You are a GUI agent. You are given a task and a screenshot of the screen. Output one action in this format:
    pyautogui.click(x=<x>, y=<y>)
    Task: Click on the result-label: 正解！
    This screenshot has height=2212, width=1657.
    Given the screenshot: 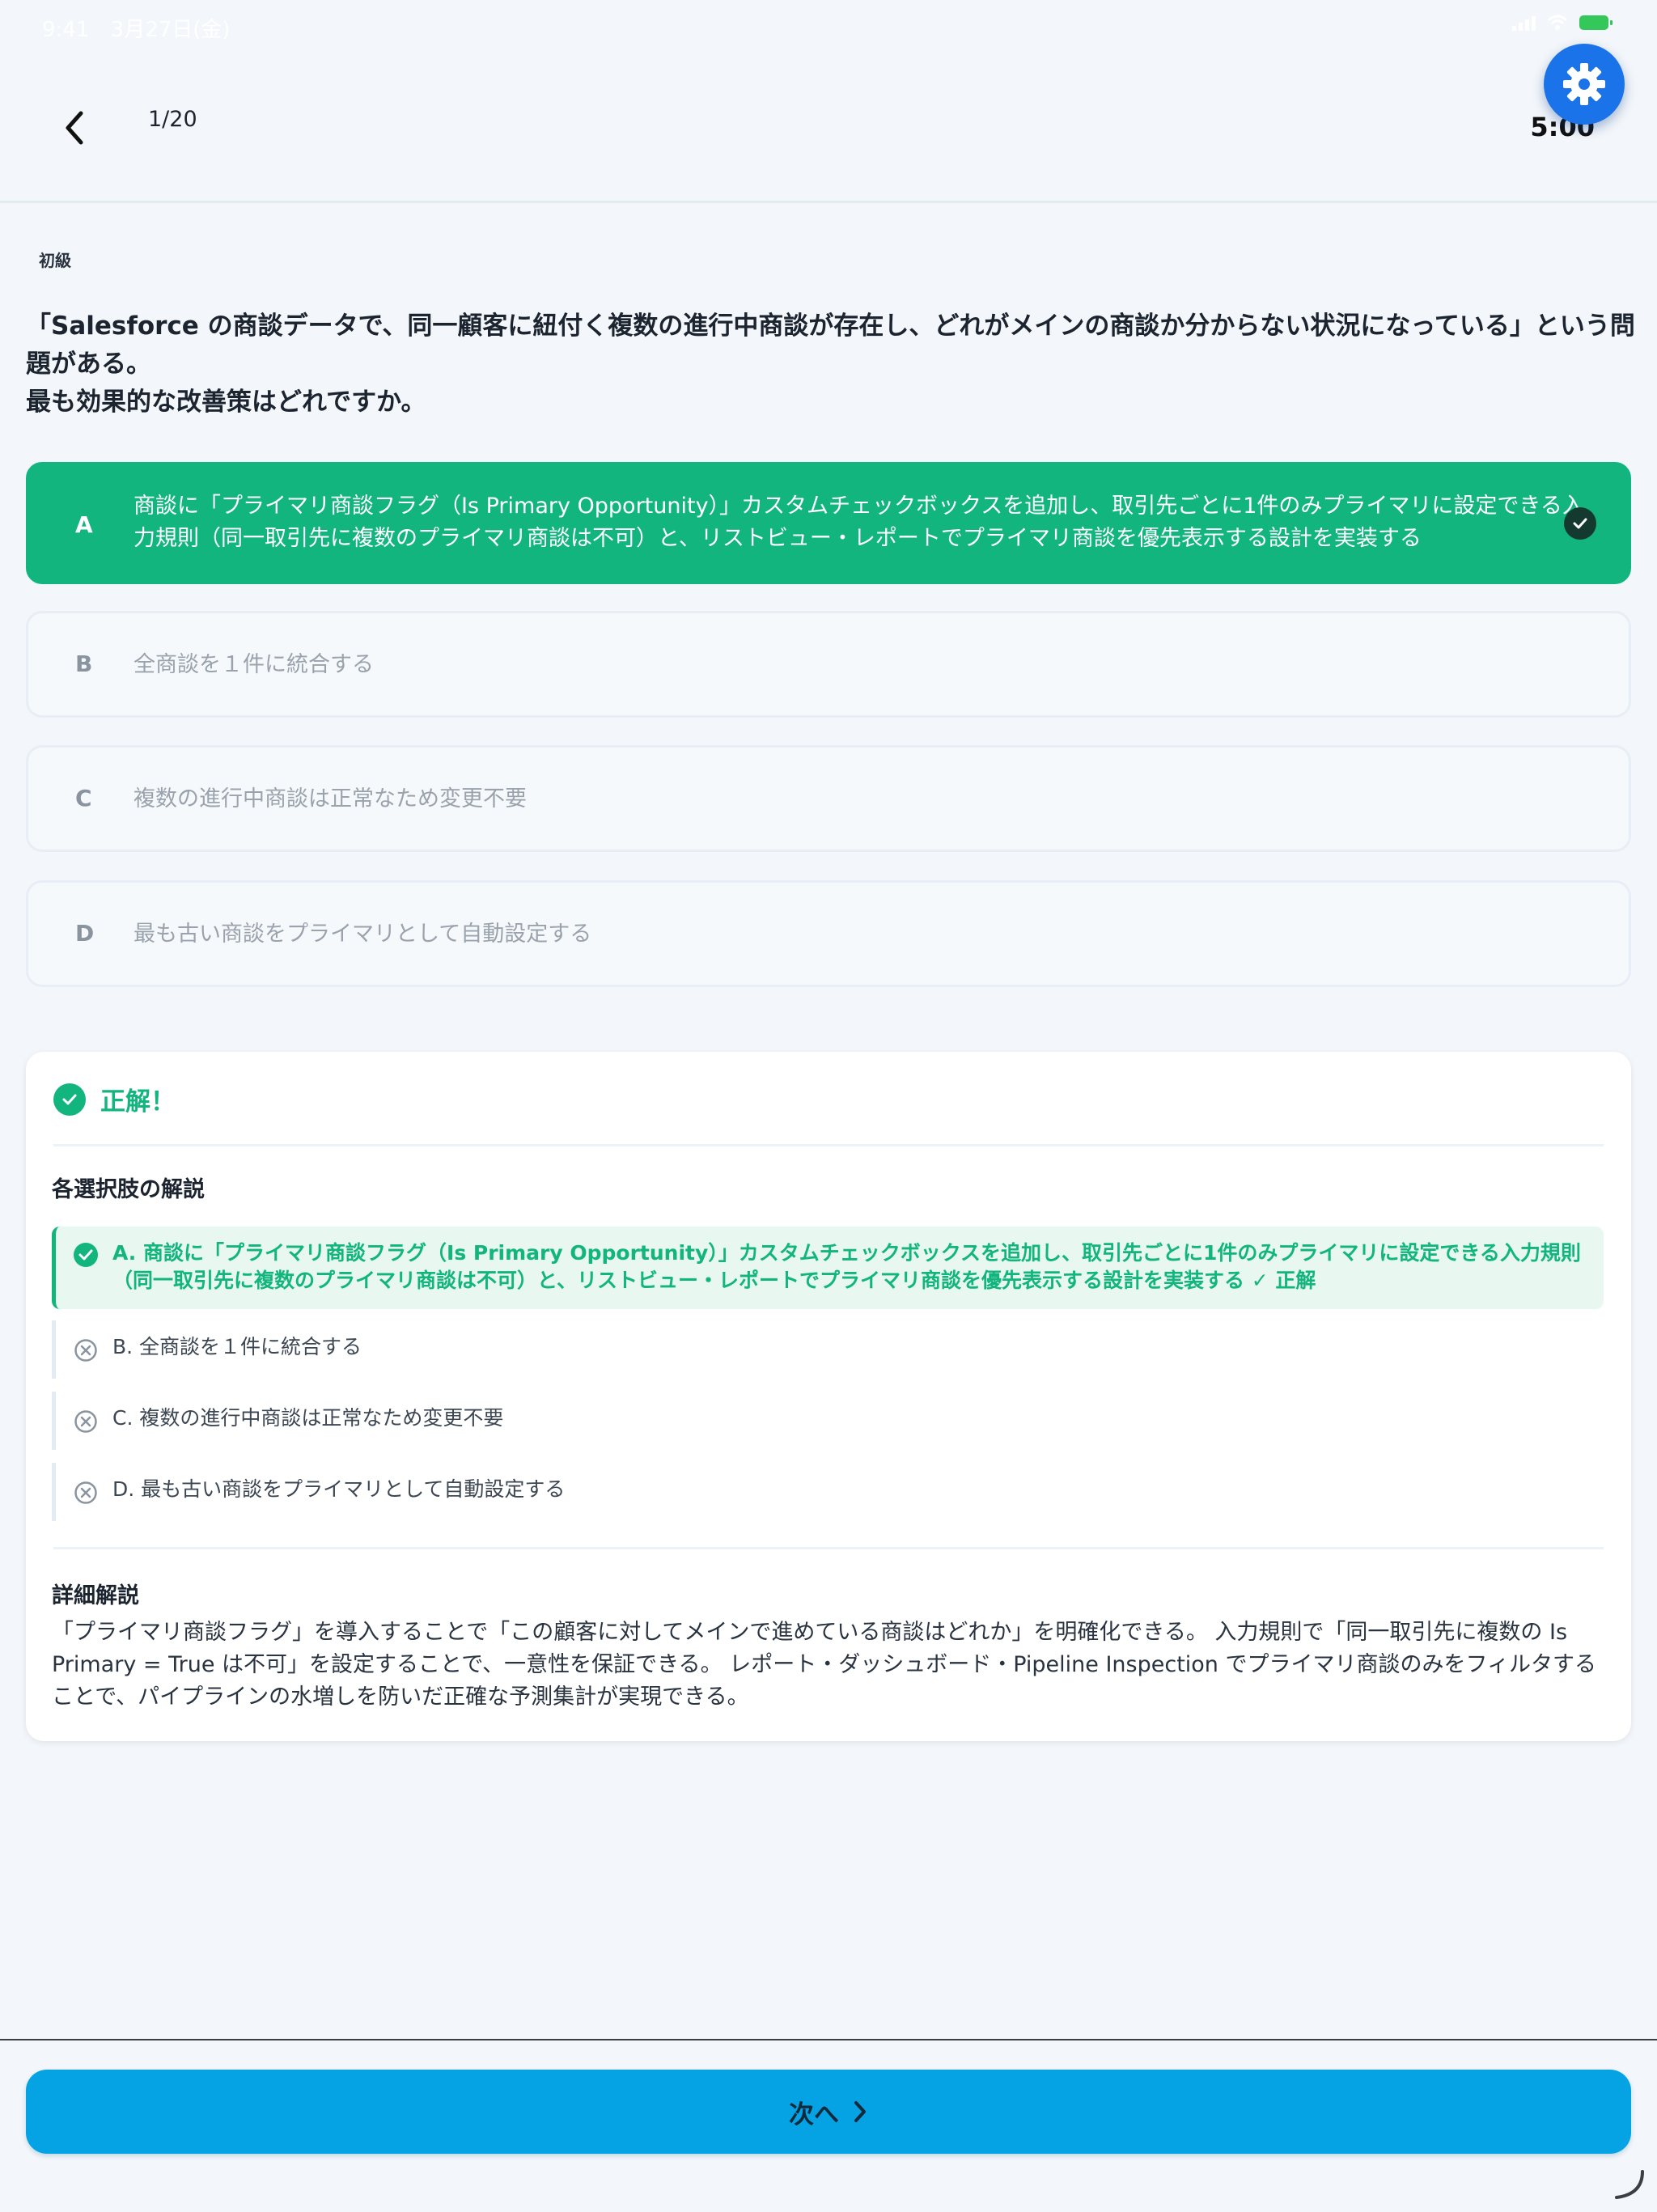 What is the action you would take?
    pyautogui.click(x=138, y=1102)
    